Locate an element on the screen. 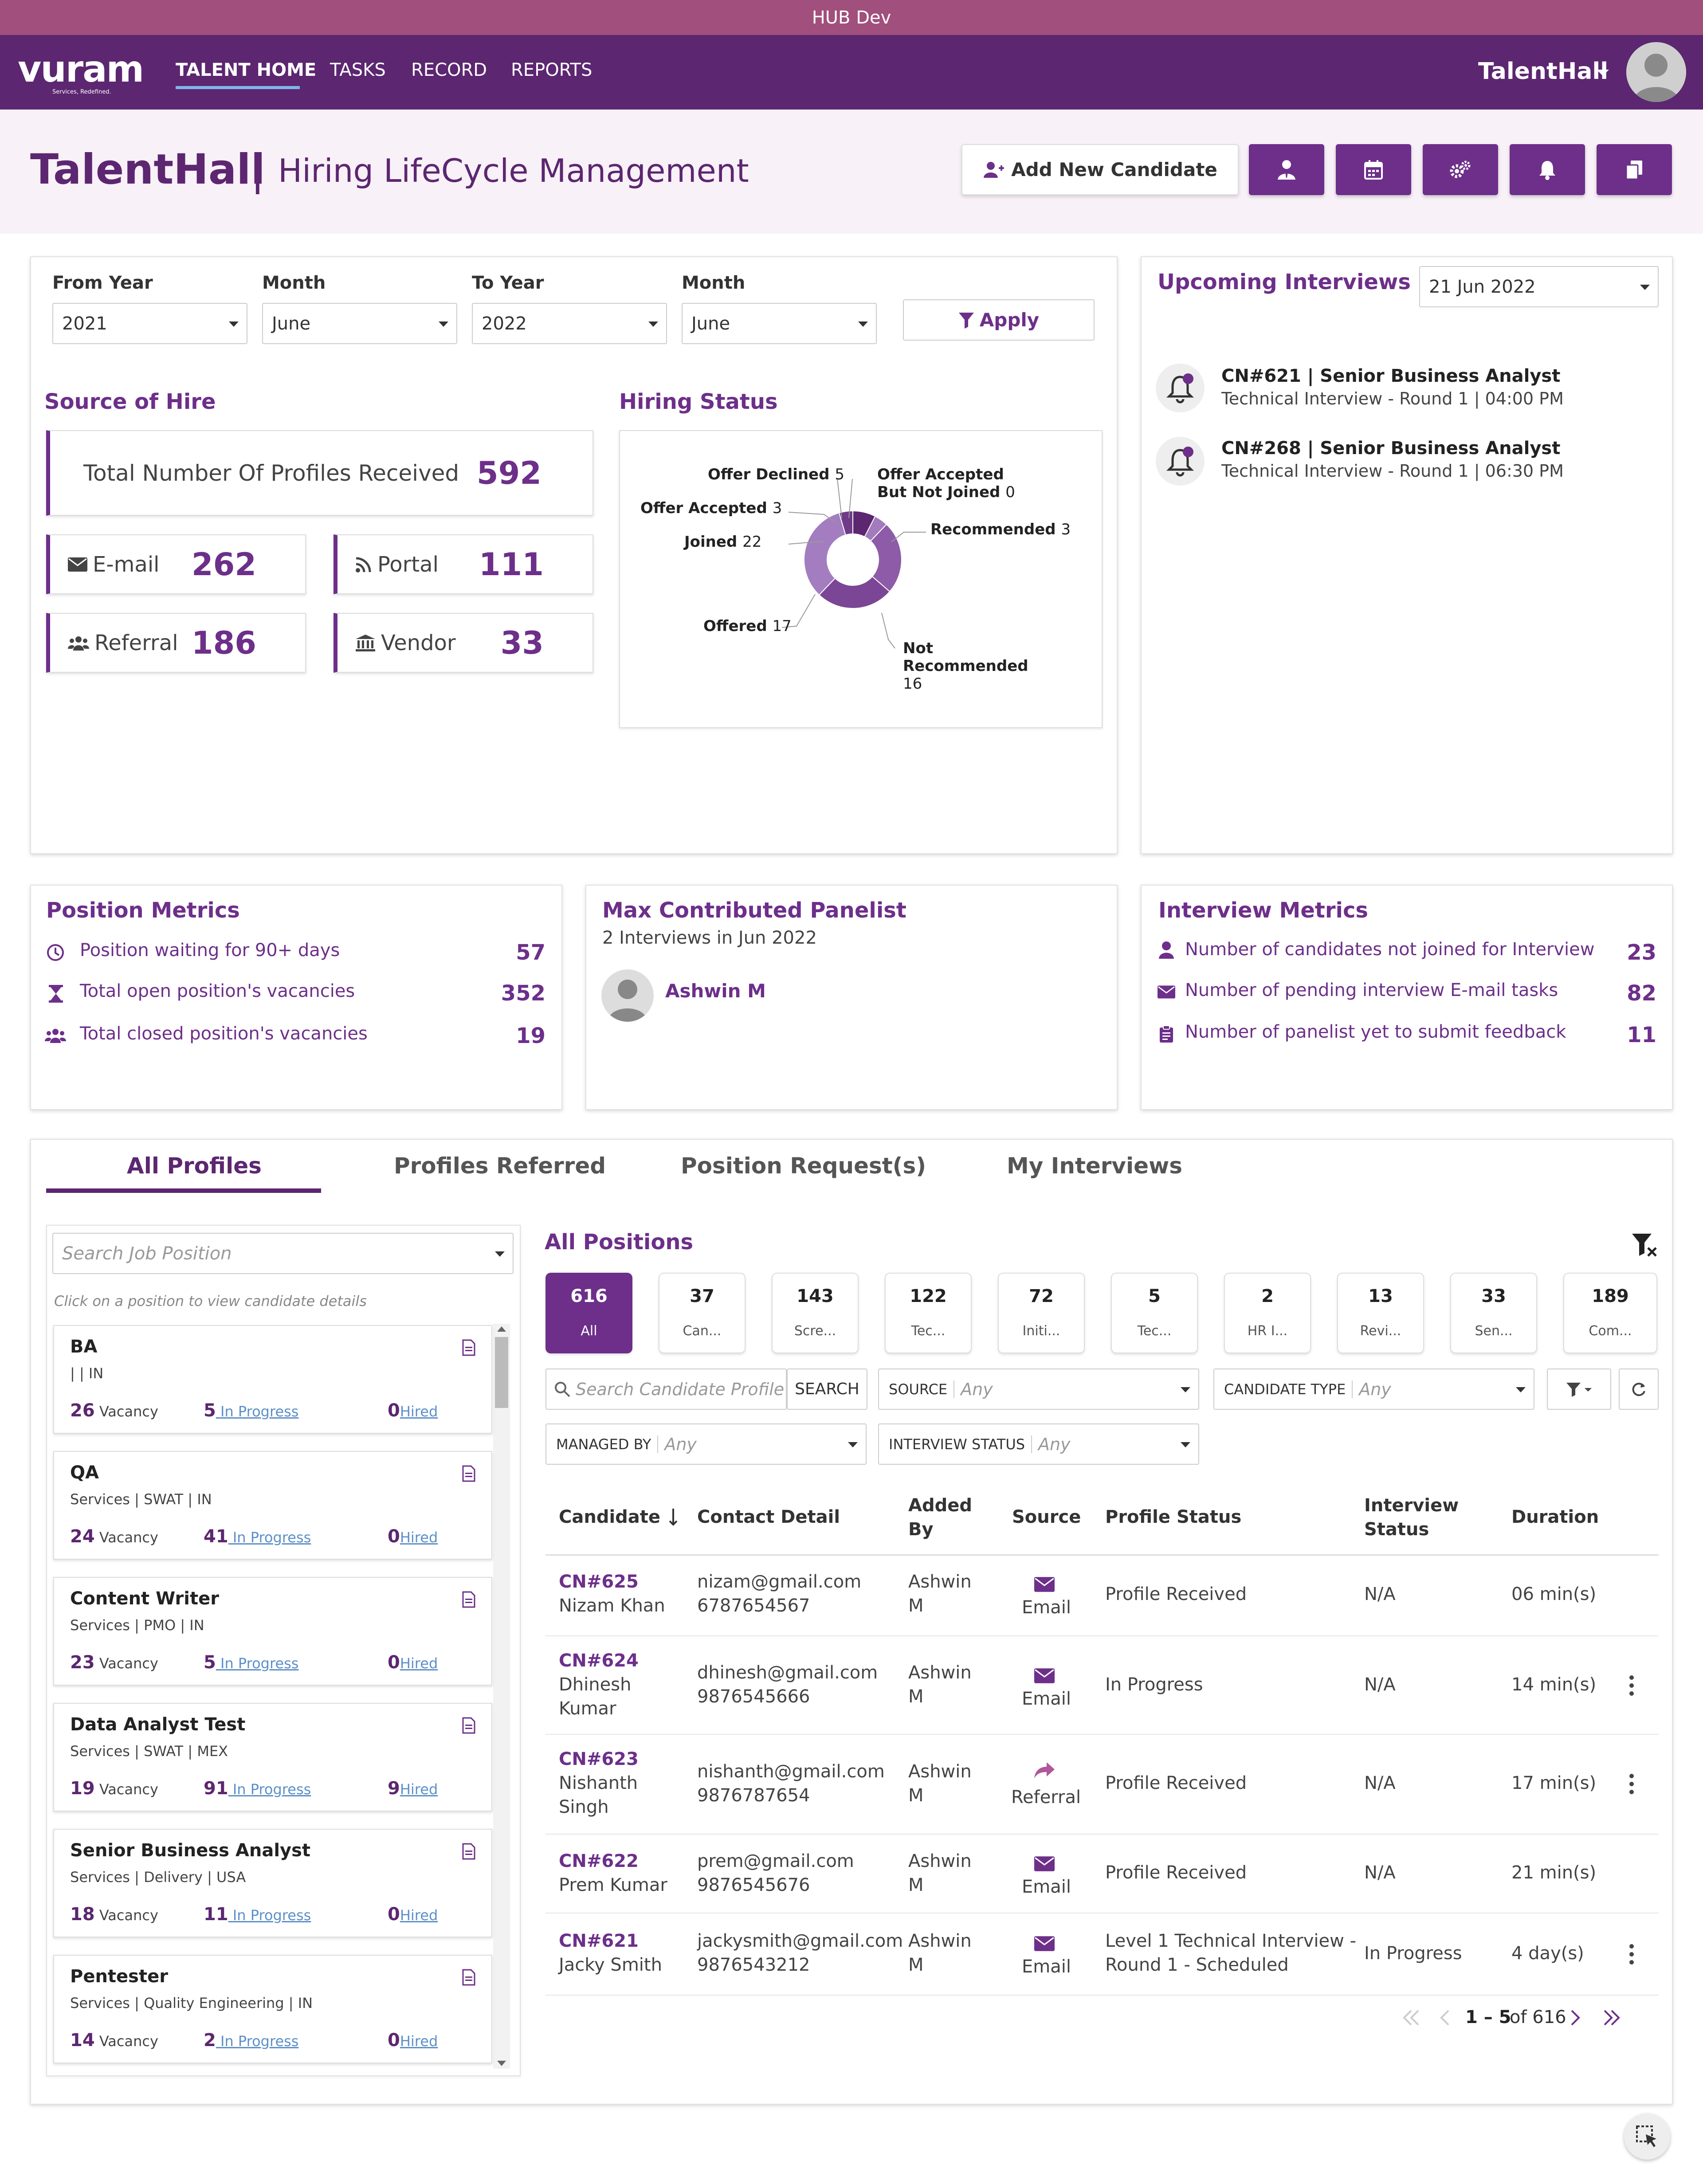 The width and height of the screenshot is (1703, 2184). added-by-initial: M is located at coordinates (916, 1965).